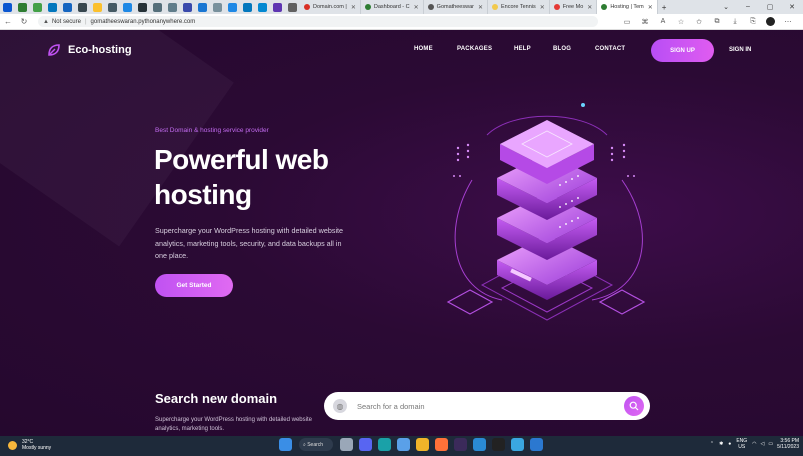 Image resolution: width=803 pixels, height=456 pixels. What do you see at coordinates (663, 21) in the screenshot?
I see `read-aloud-icon: A` at bounding box center [663, 21].